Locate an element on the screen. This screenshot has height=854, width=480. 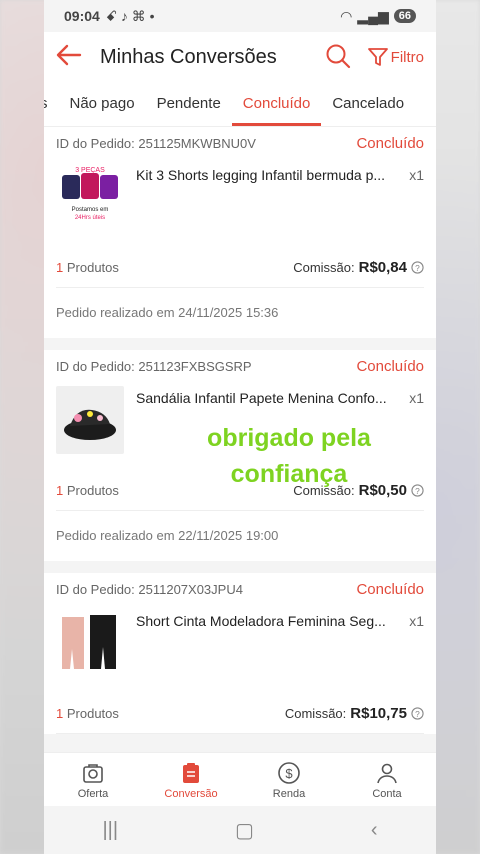
dollar-circle-icon: $ is located at coordinates (289, 772).